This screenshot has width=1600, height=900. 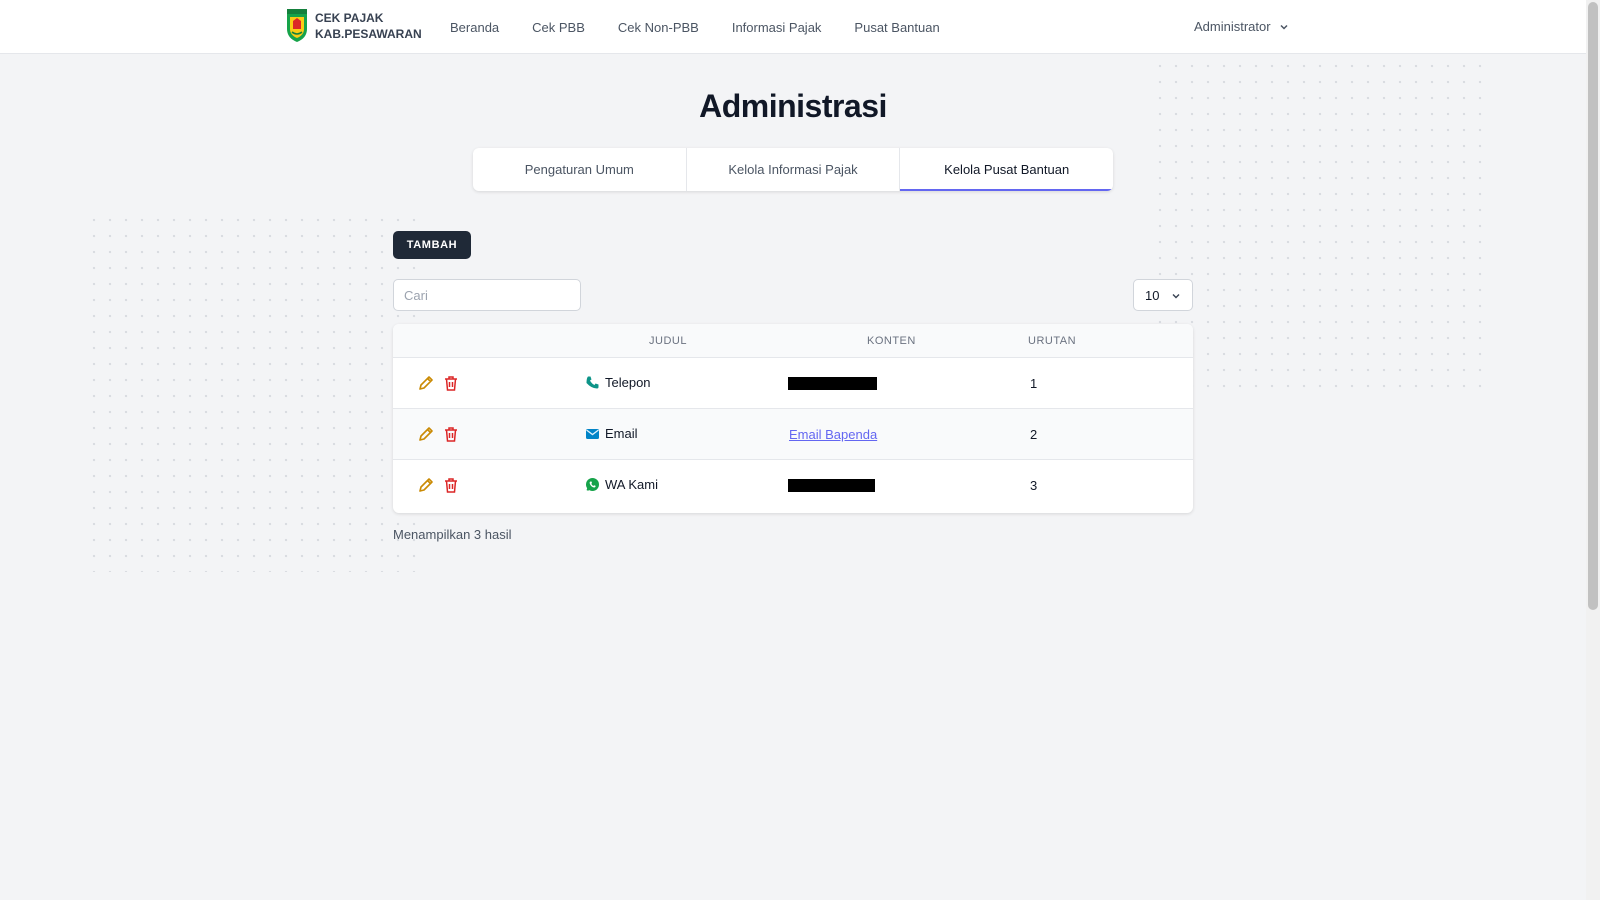 I want to click on column-header-konten: KONTEN, so click(x=891, y=341).